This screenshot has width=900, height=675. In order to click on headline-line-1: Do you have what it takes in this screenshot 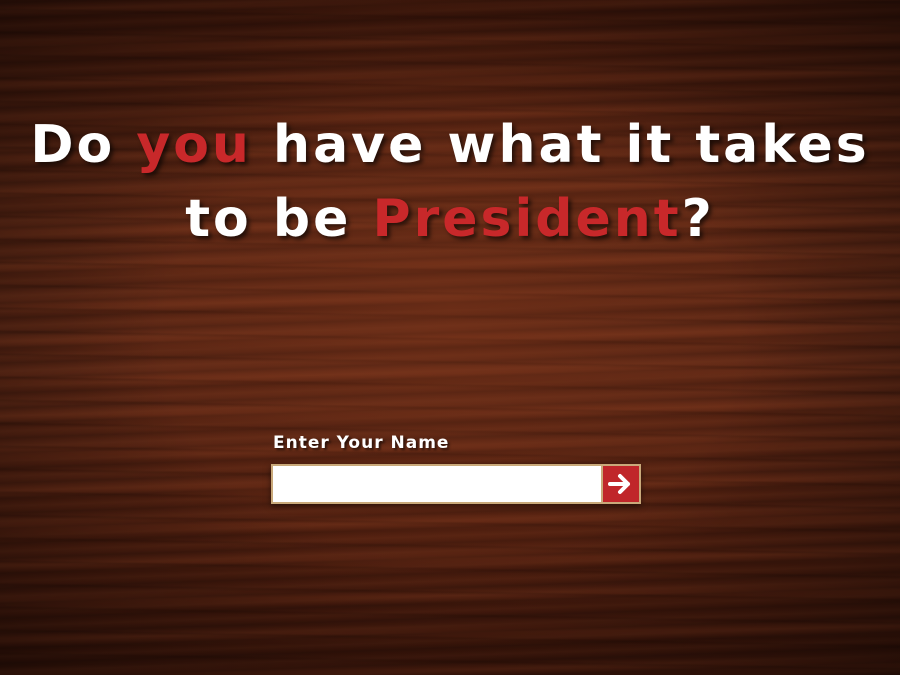, I will do `click(450, 145)`.